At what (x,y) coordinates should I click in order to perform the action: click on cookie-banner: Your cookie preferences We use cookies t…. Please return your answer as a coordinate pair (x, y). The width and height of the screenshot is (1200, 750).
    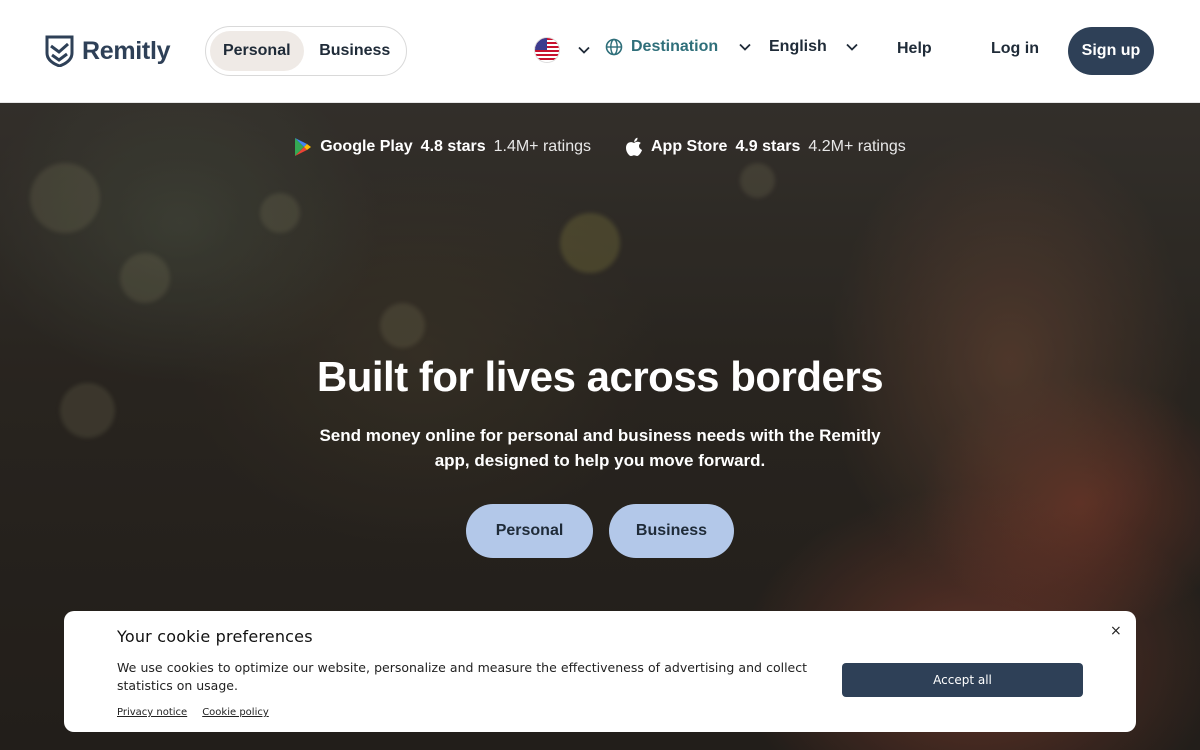
    Looking at the image, I should click on (600, 671).